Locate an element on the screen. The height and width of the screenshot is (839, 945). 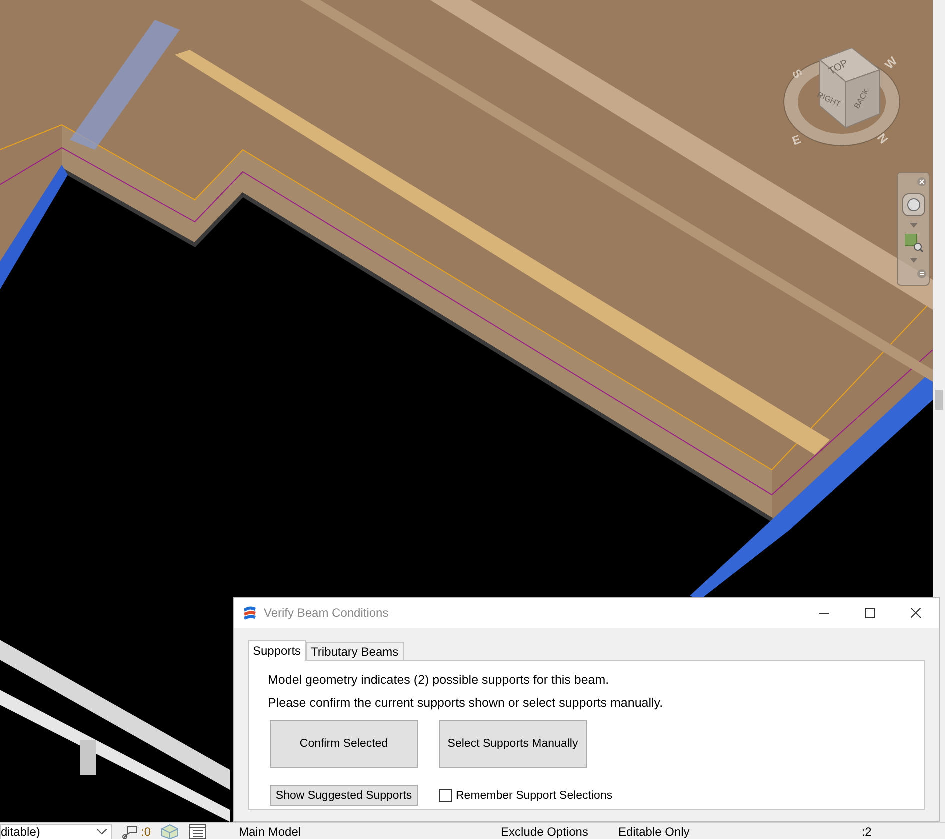
checkbox is located at coordinates (445, 795).